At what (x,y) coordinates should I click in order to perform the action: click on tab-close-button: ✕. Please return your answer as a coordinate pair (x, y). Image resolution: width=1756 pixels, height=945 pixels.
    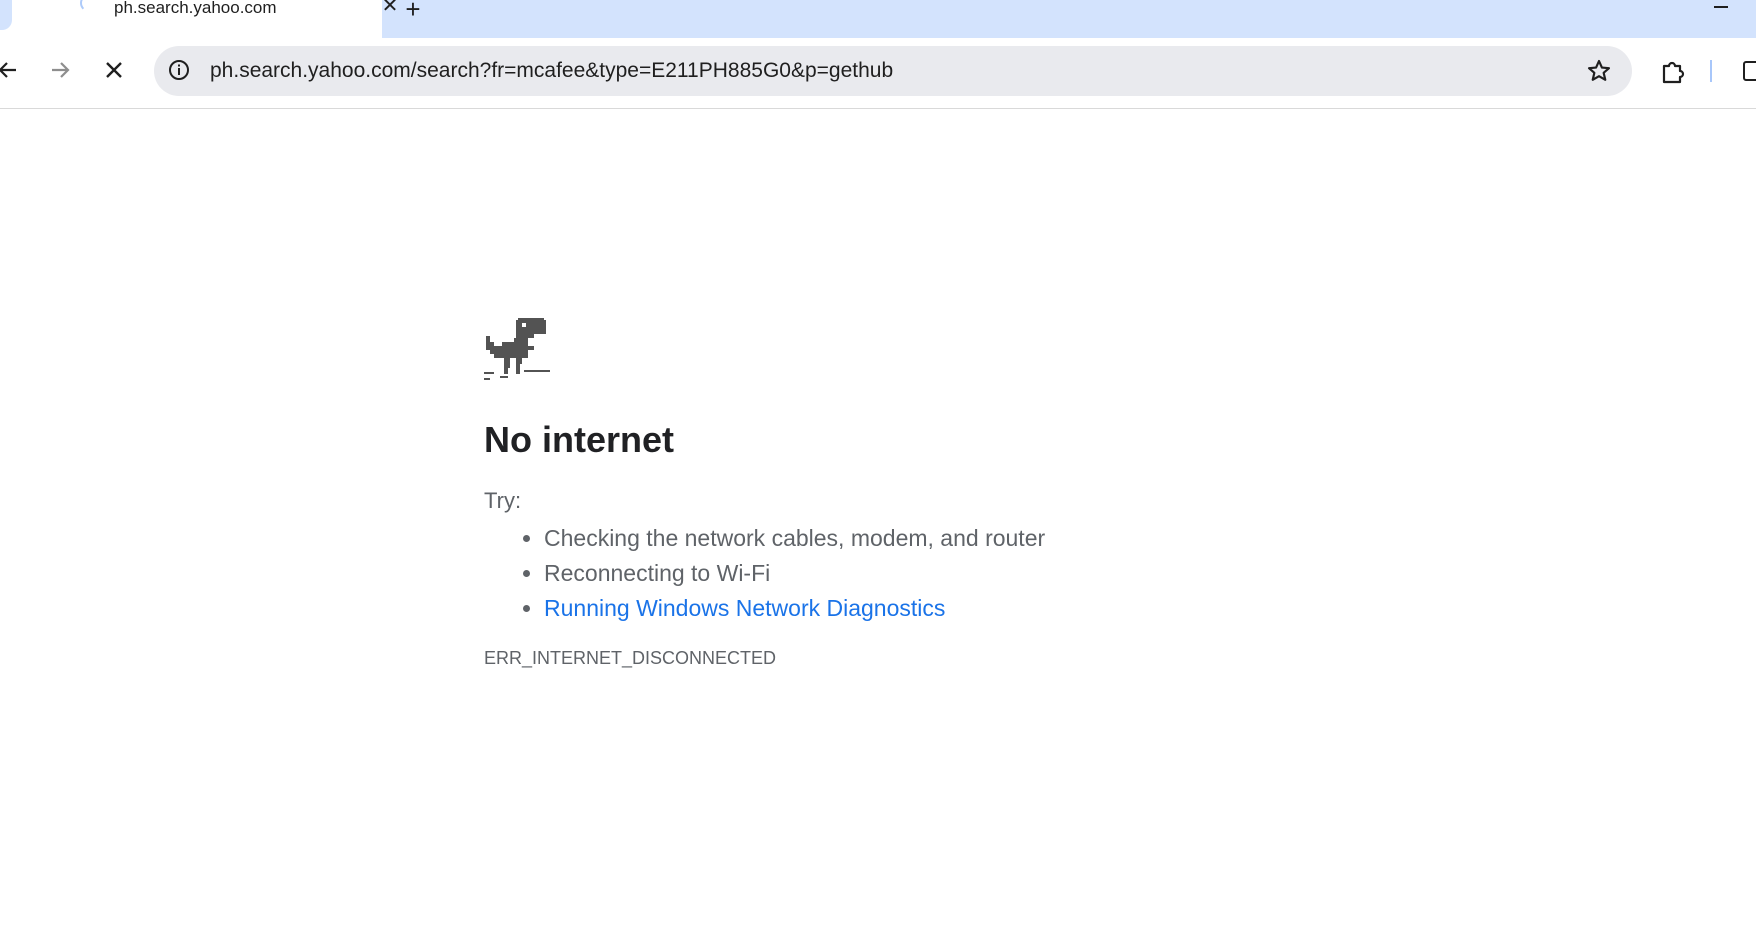
    Looking at the image, I should click on (390, 8).